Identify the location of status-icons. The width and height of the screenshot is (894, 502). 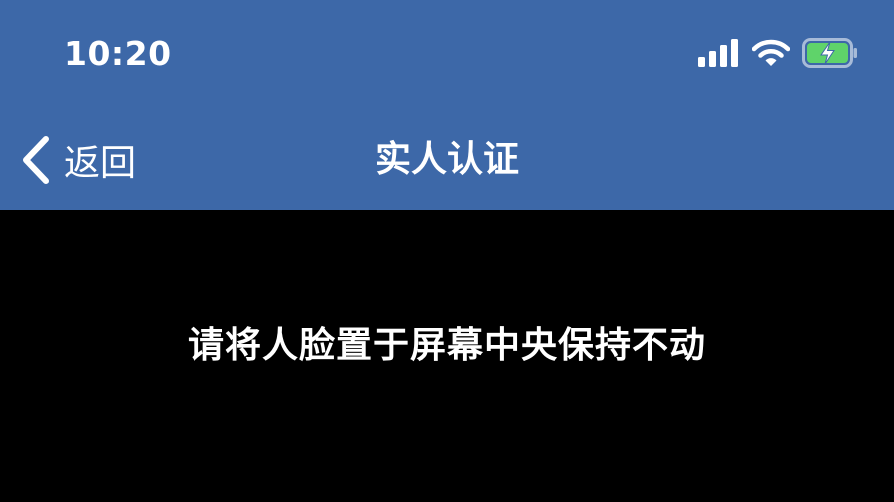
(778, 55).